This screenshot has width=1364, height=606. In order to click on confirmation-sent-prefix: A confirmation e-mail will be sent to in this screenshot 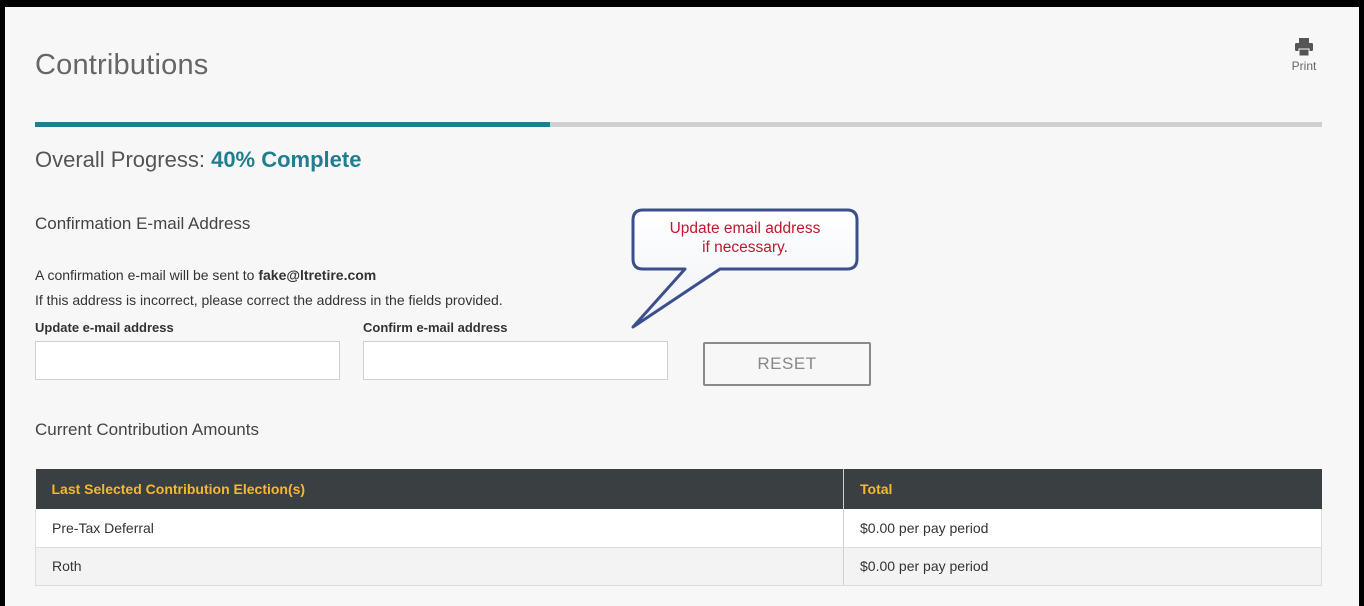, I will do `click(145, 275)`.